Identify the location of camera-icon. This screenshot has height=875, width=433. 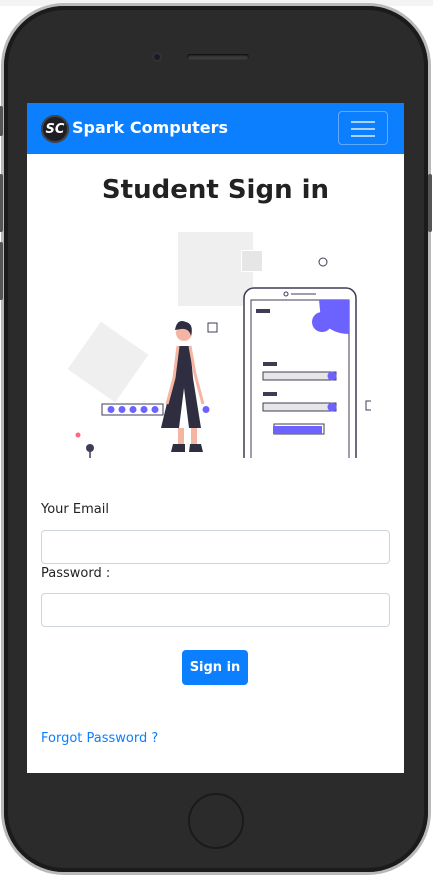
(157, 57).